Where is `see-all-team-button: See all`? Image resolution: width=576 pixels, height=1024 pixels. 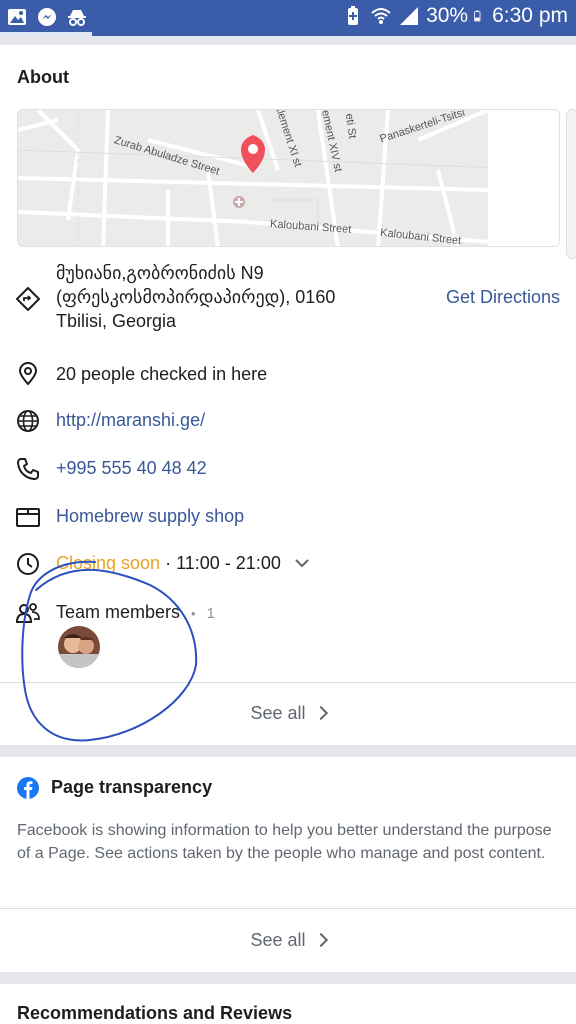 see-all-team-button: See all is located at coordinates (288, 713).